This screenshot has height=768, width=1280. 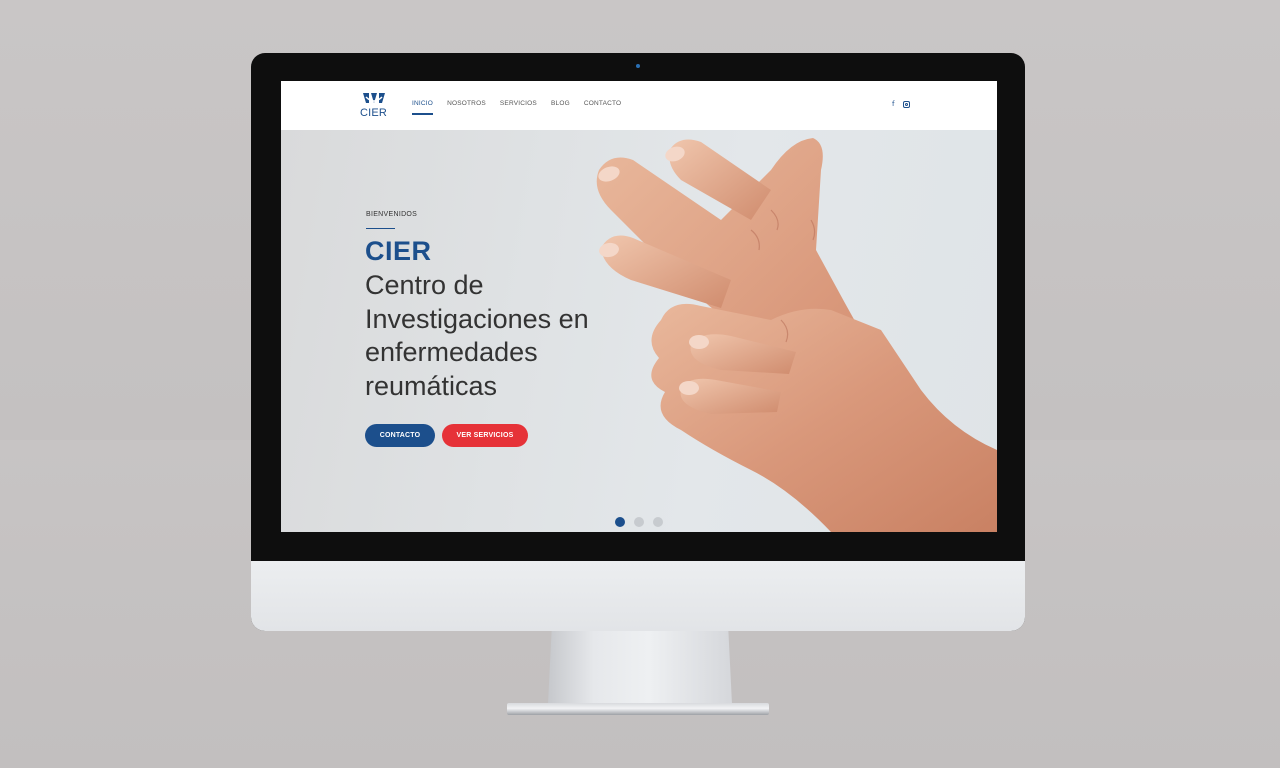 What do you see at coordinates (431, 385) in the screenshot?
I see `hero-subtitle-line: reumáticas` at bounding box center [431, 385].